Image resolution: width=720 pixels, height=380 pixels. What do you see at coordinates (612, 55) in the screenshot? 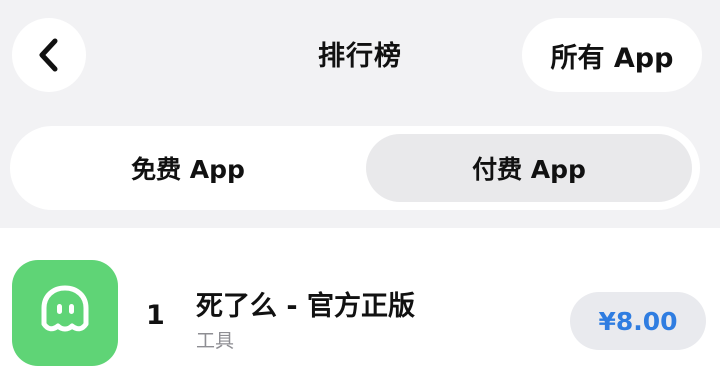
I see `all-apps-button: 所有 App` at bounding box center [612, 55].